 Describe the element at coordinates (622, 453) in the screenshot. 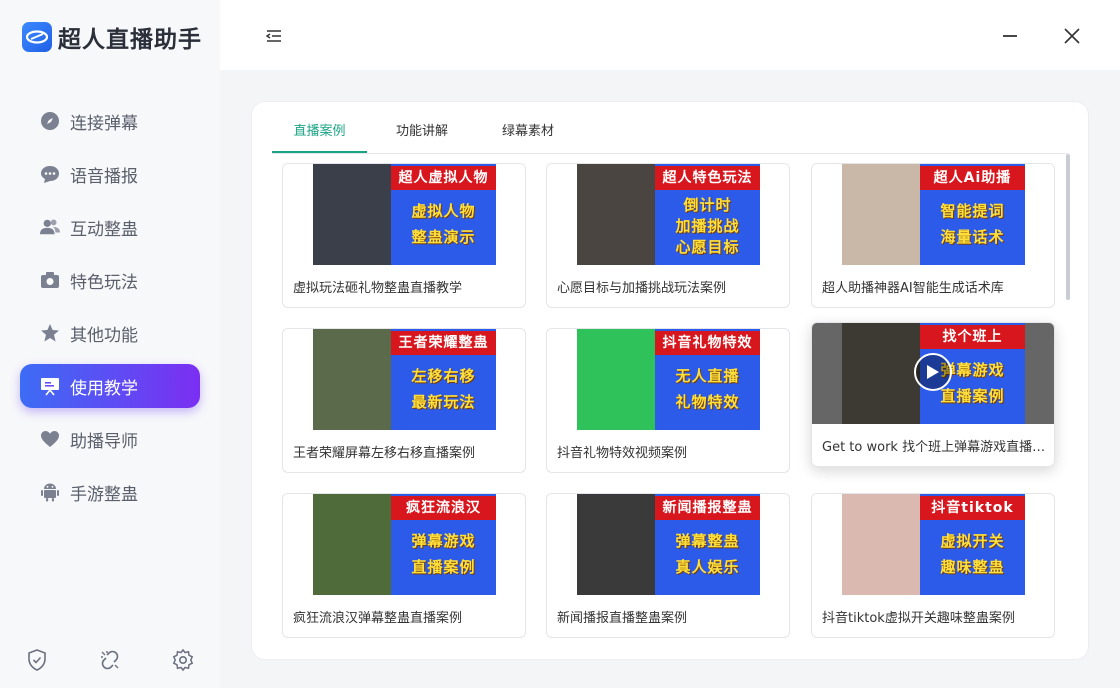

I see `case-caption: 抖音礼物特效视频案例` at that location.